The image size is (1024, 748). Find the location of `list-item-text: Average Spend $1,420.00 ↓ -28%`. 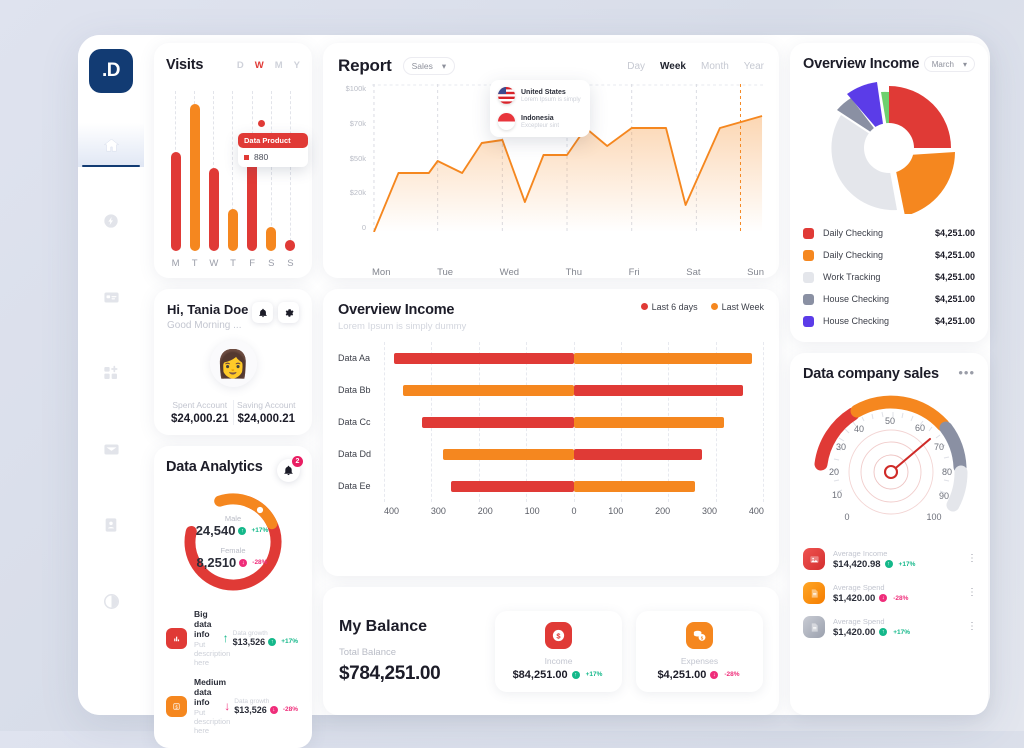

list-item-text: Average Spend $1,420.00 ↓ -28% is located at coordinates (896, 593).